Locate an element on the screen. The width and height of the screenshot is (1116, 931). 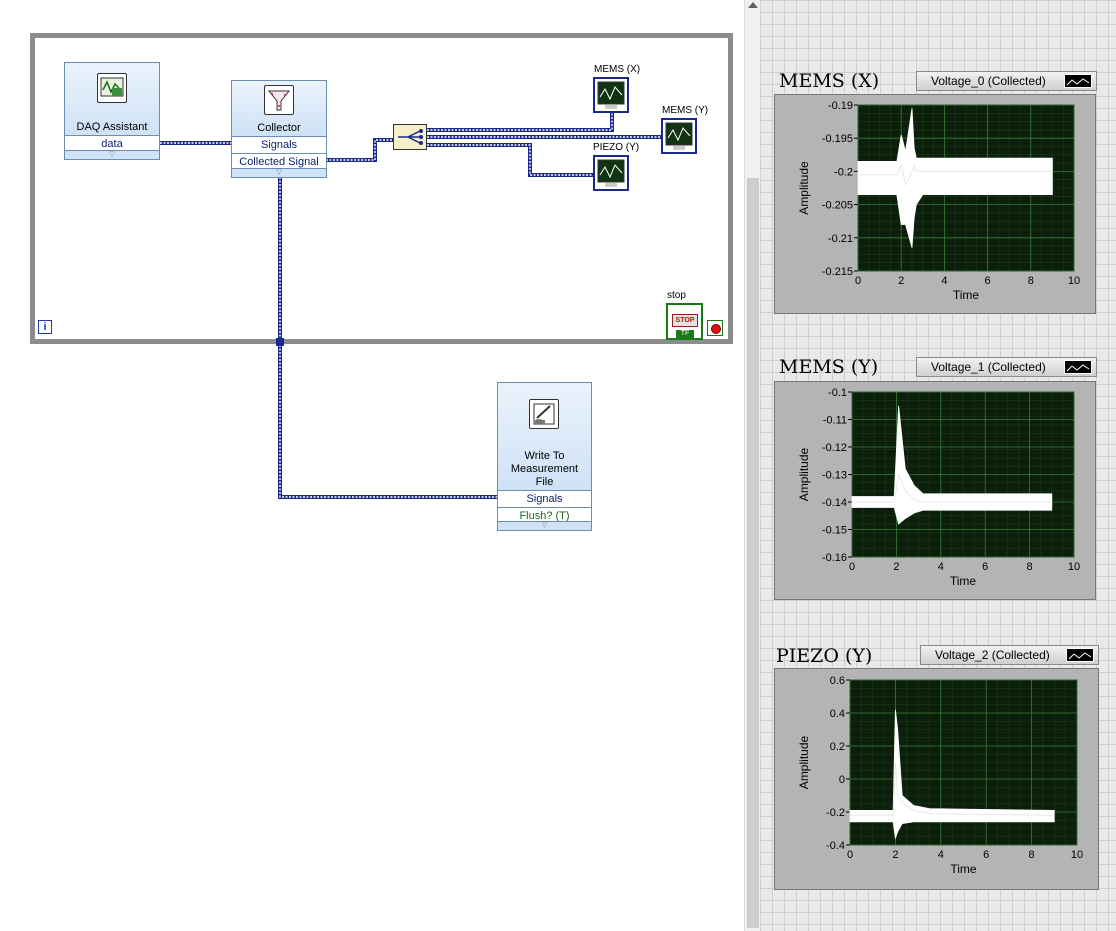
collector-expand-handle: ▽ is located at coordinates (279, 172).